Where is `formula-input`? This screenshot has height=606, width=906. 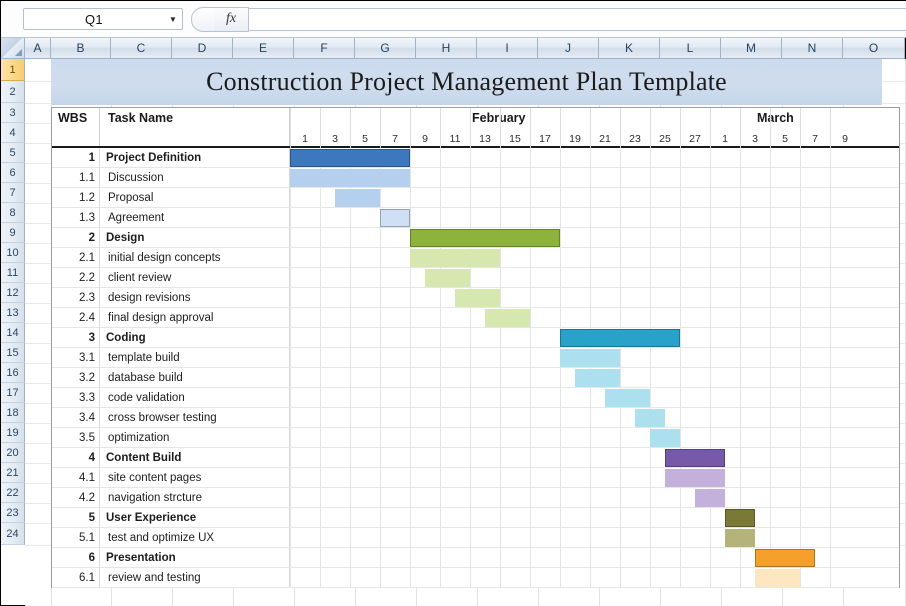
formula-input is located at coordinates (577, 19).